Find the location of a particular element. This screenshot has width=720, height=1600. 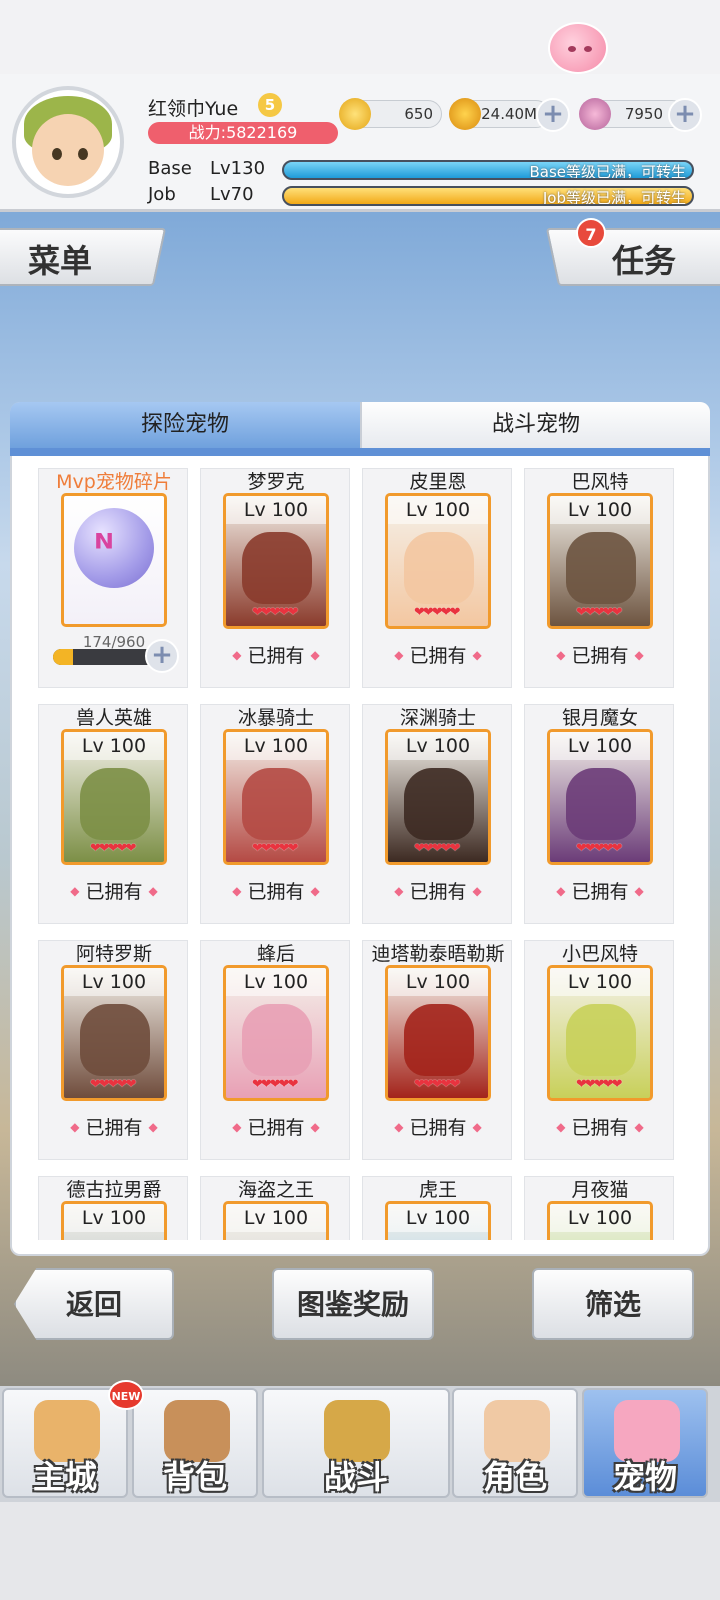

base-level: Lv130 is located at coordinates (238, 168).